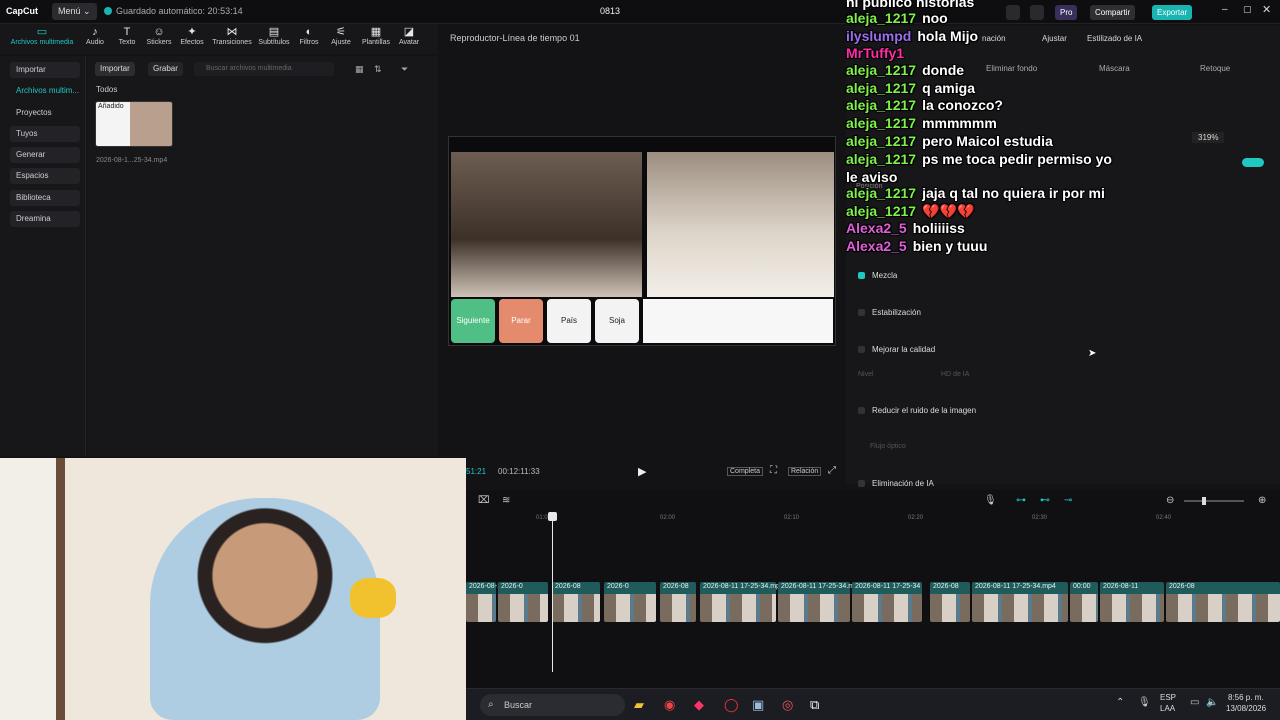  What do you see at coordinates (889, 312) in the screenshot?
I see `option-stabilization: Estabilización` at bounding box center [889, 312].